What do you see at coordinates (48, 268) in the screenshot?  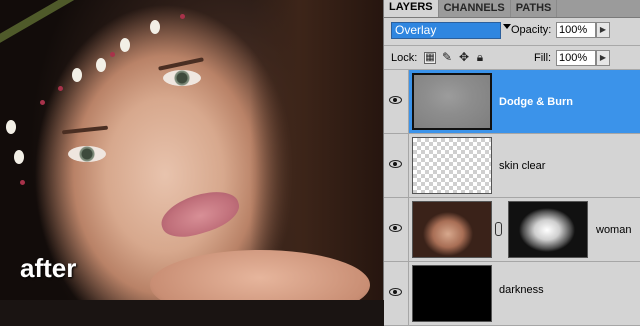 I see `after-label: after` at bounding box center [48, 268].